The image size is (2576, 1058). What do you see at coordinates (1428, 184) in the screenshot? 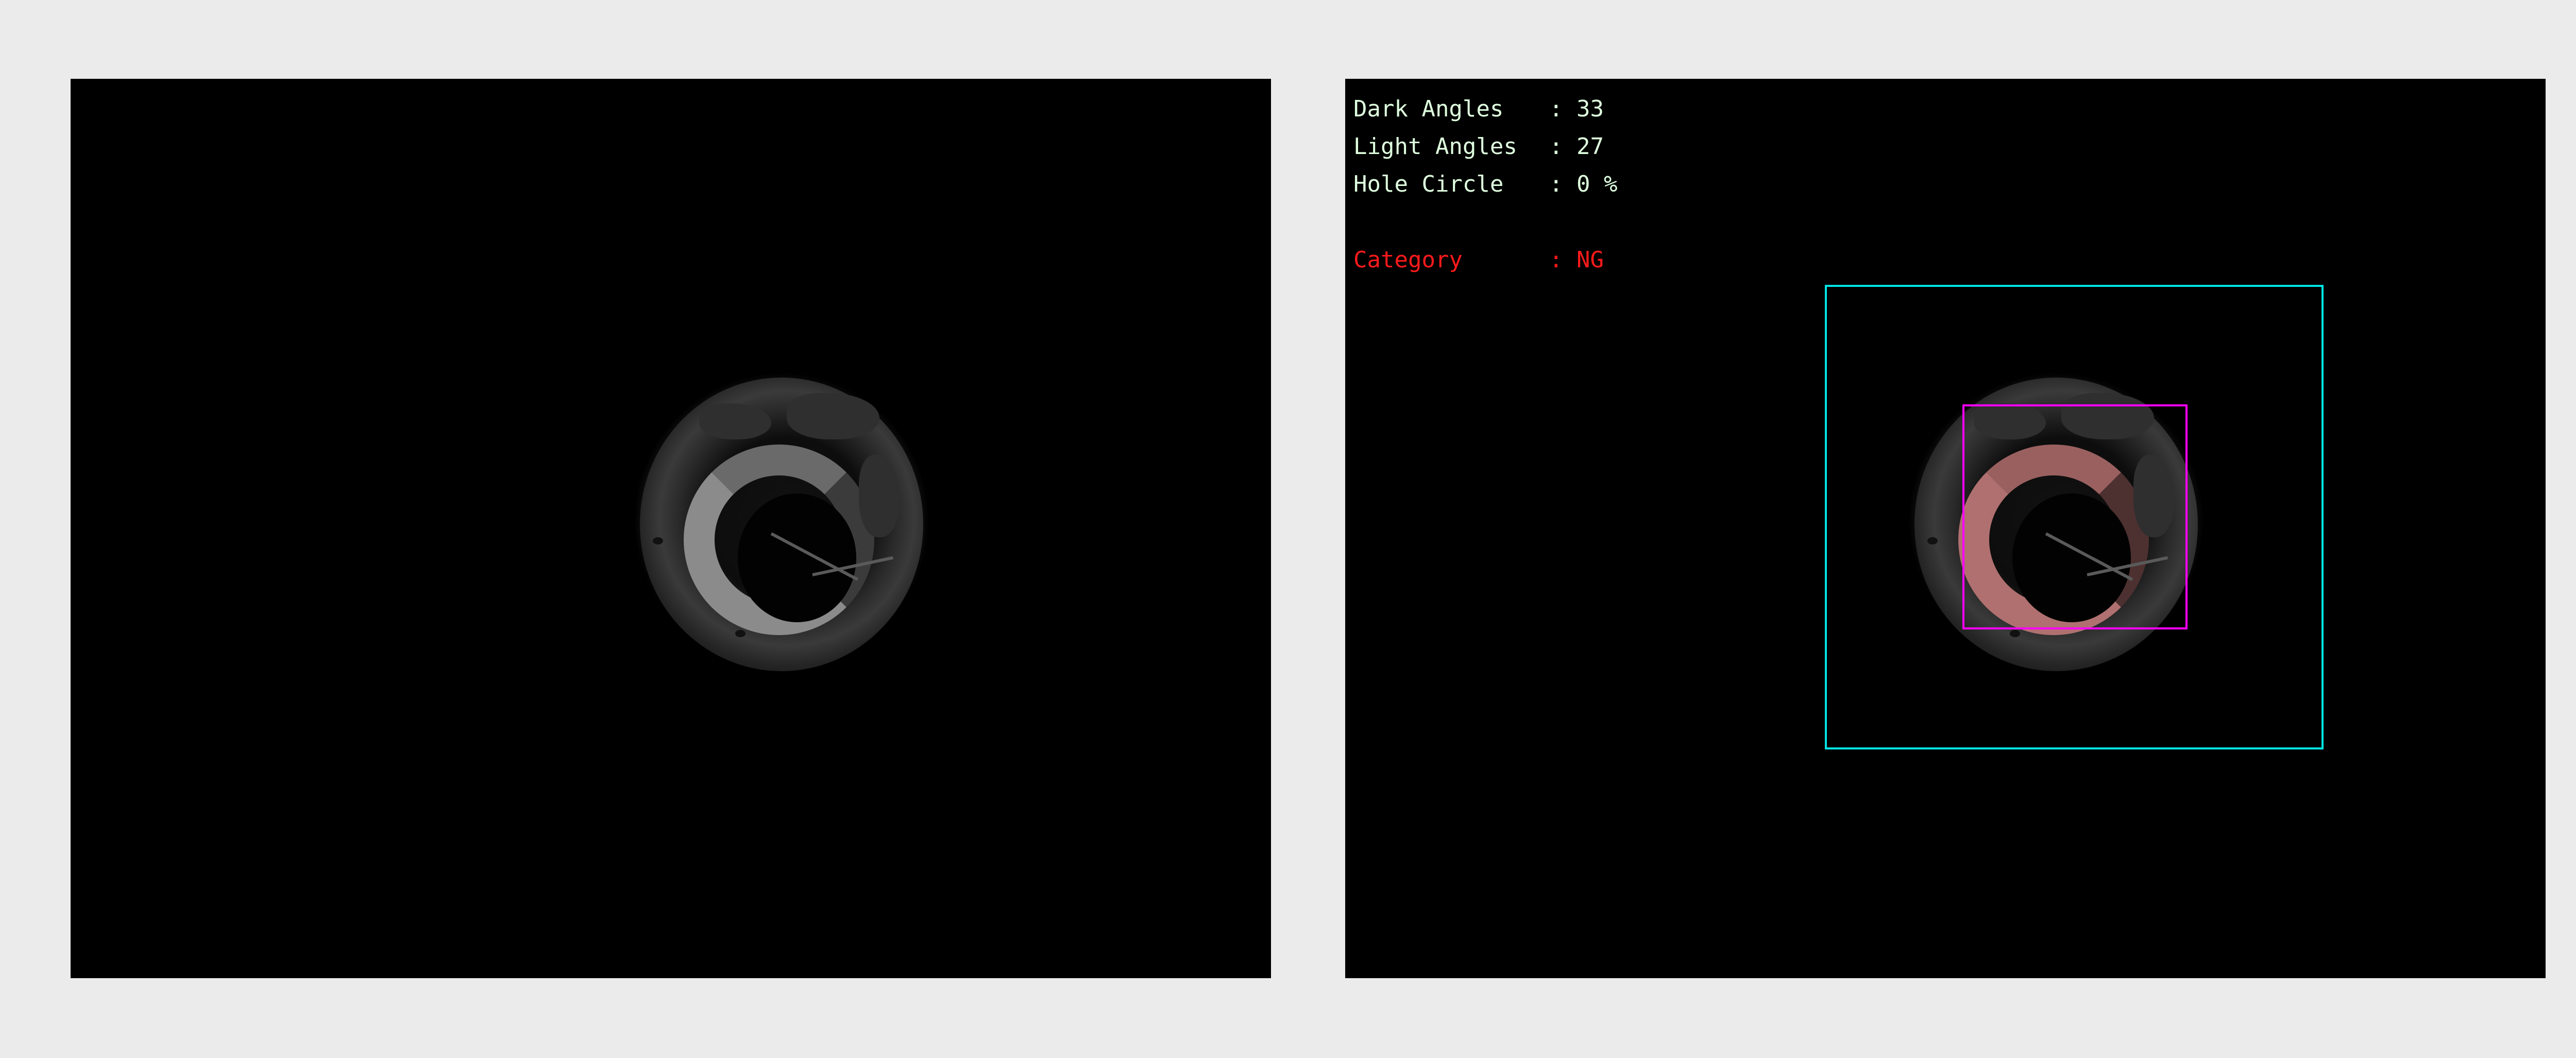
I see `hole-circle-label: Hole Circle` at bounding box center [1428, 184].